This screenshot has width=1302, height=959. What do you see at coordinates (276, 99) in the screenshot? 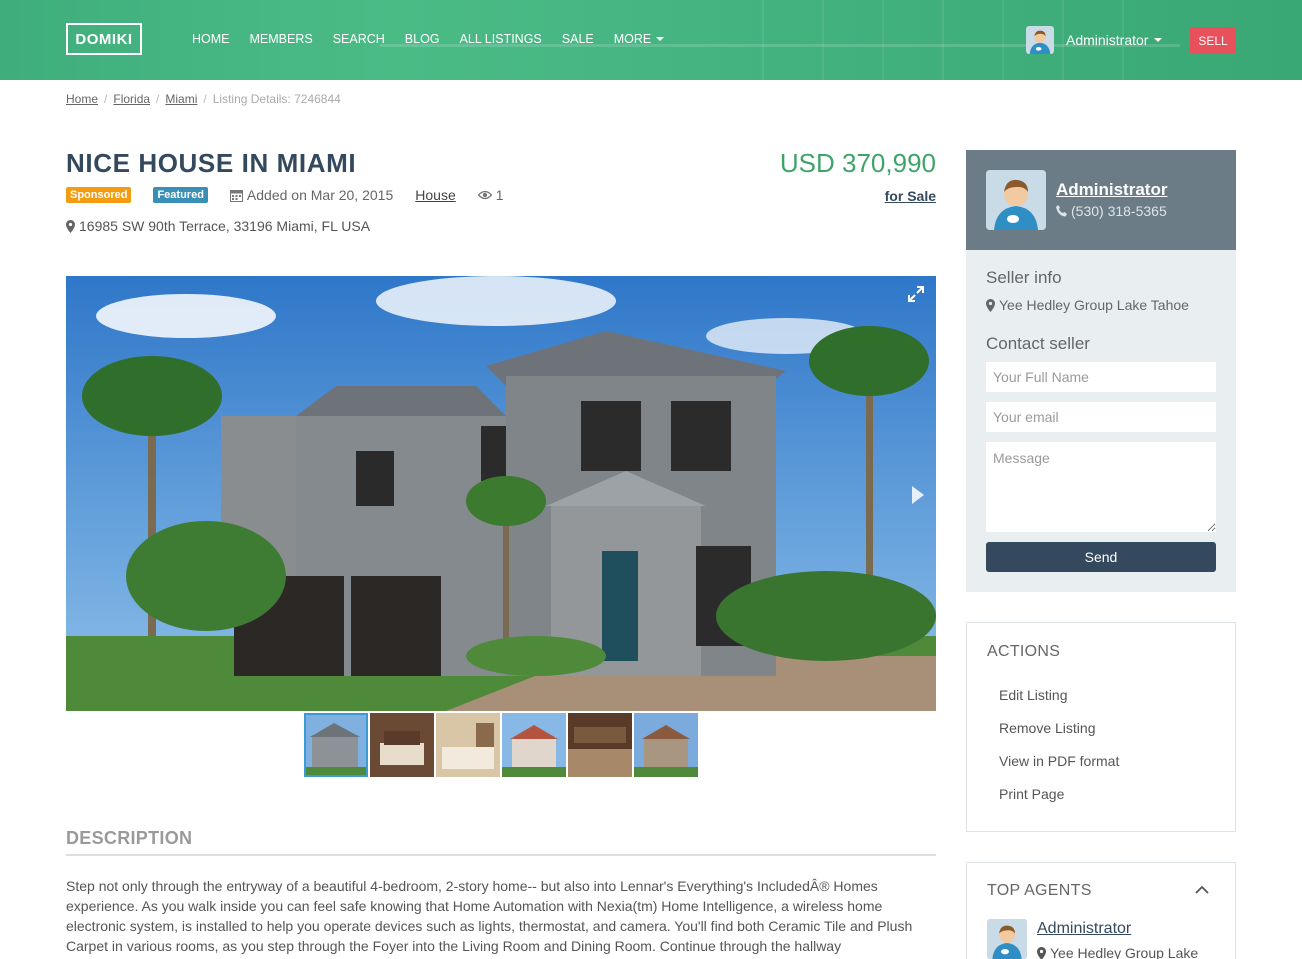
I see `breadcrumb-current: Listing Details: 7246844` at bounding box center [276, 99].